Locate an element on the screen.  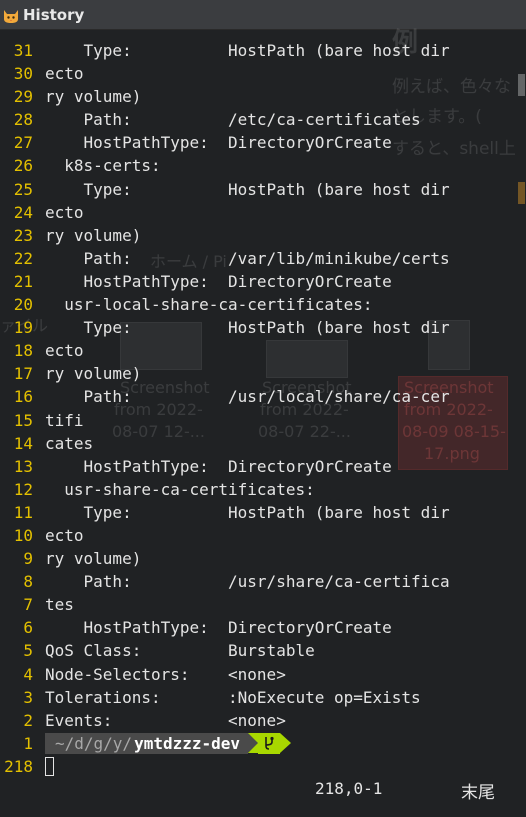
history-line: 29 ry volume) is located at coordinates (263, 96).